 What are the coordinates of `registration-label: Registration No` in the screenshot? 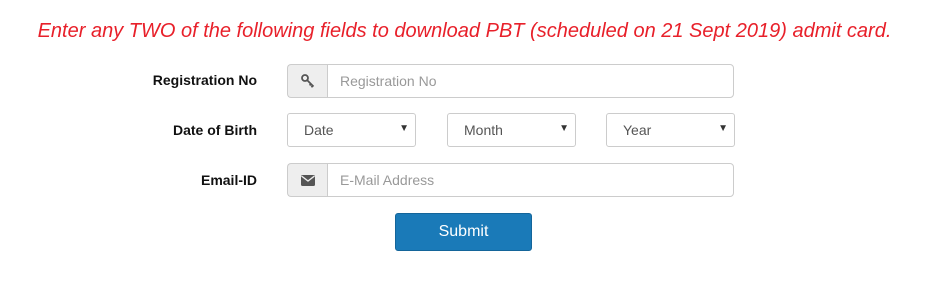 It's located at (204, 80).